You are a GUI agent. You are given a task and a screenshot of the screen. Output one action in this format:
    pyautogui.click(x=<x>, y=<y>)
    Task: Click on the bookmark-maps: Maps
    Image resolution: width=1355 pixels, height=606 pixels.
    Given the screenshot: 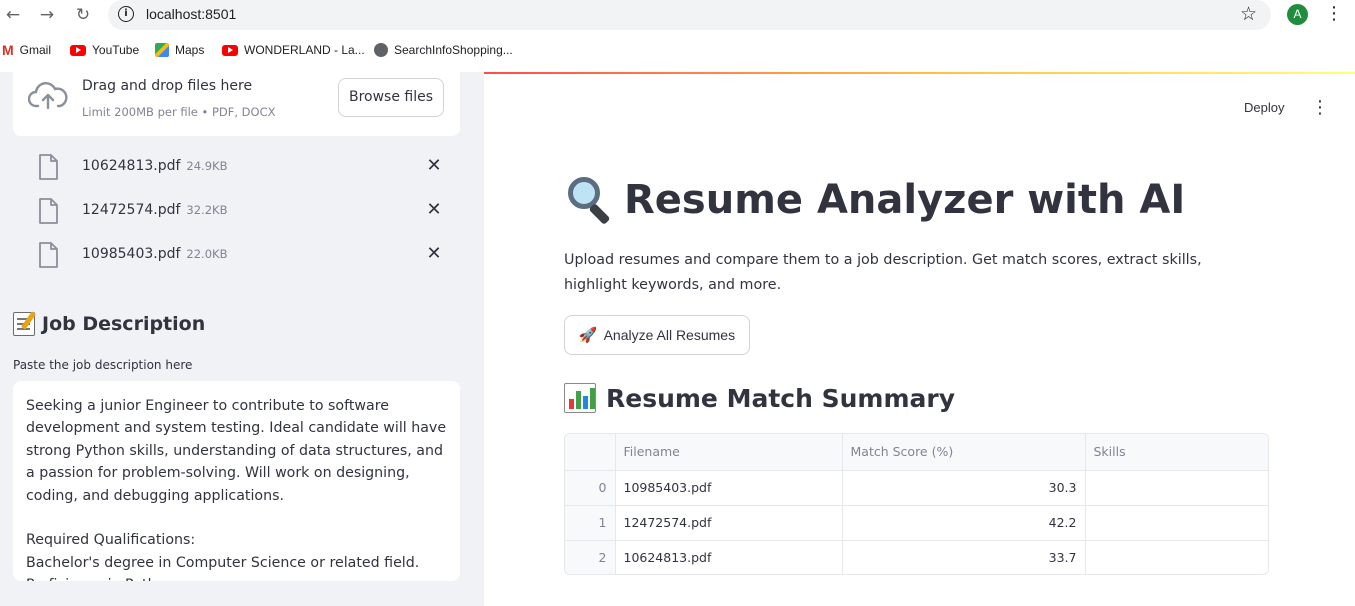 What is the action you would take?
    pyautogui.click(x=179, y=50)
    